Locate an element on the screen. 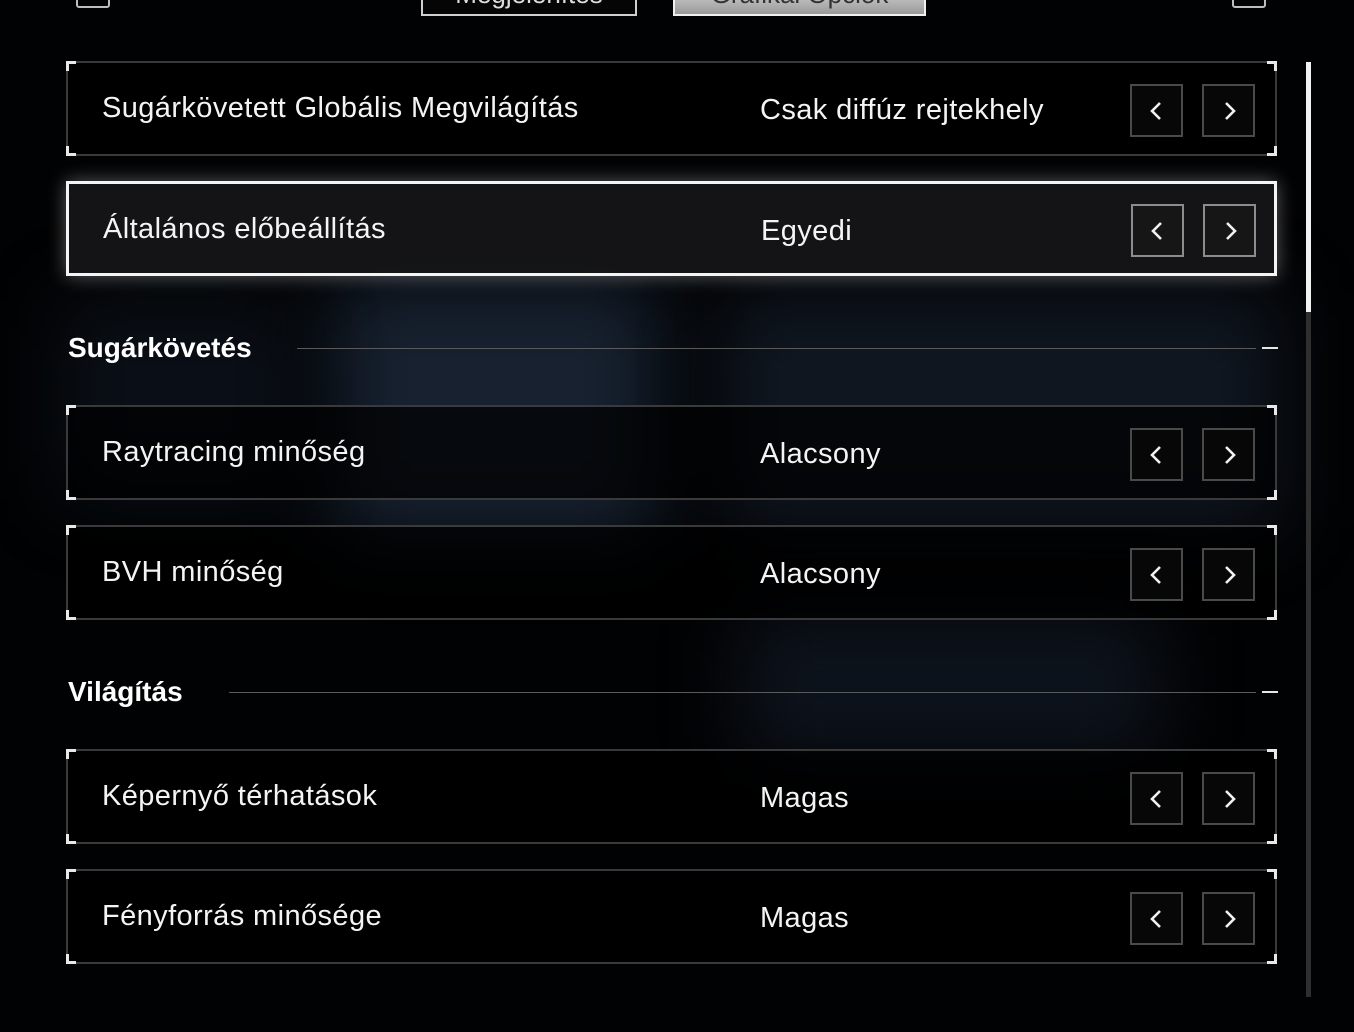 This screenshot has height=1032, width=1354. setting-label: Fényforrás minősége is located at coordinates (242, 916).